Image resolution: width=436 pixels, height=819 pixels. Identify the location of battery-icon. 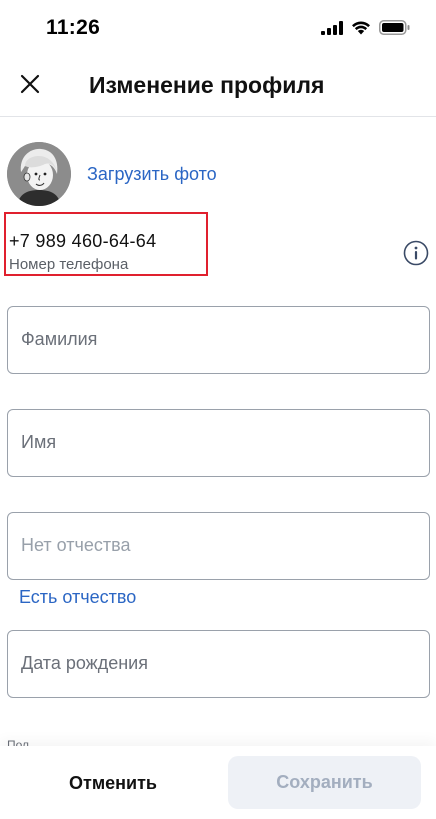
(394, 30).